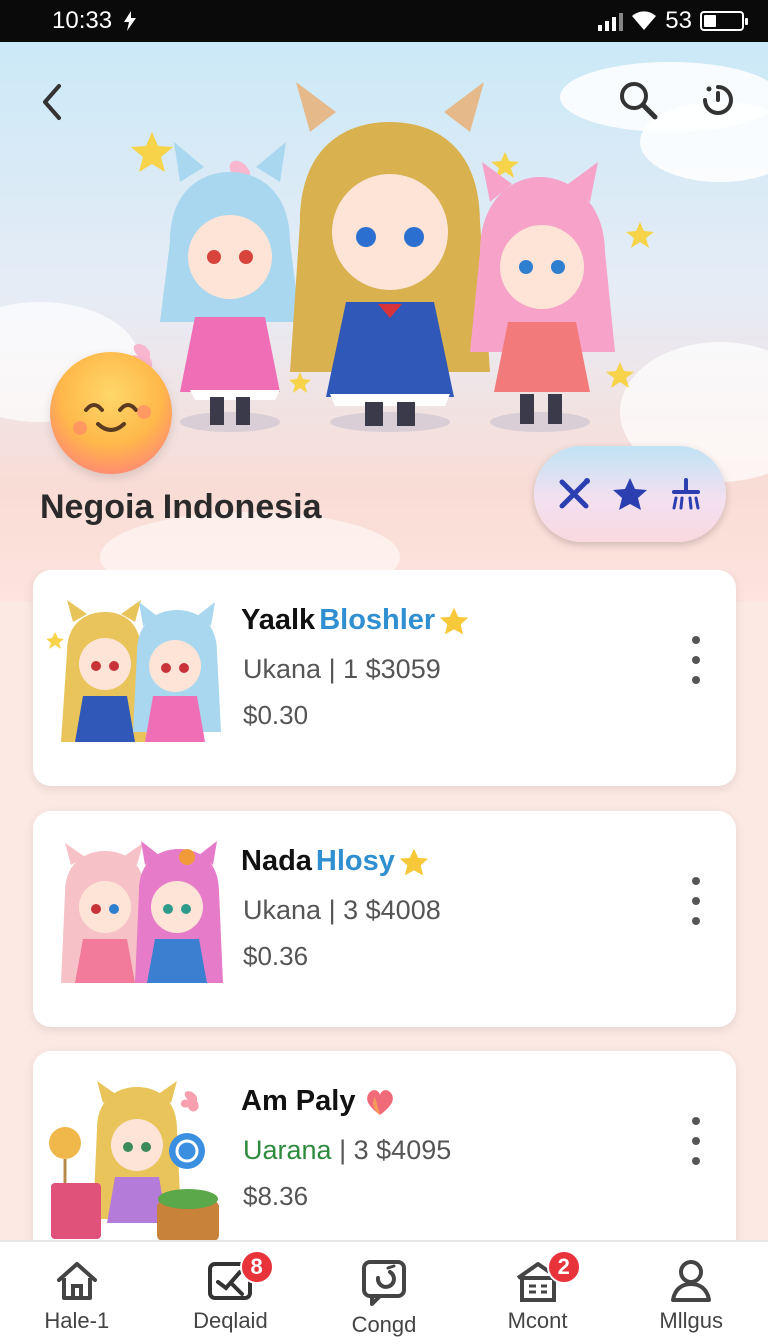 The width and height of the screenshot is (768, 1344). What do you see at coordinates (563, 1267) in the screenshot?
I see `notification-badge: 2` at bounding box center [563, 1267].